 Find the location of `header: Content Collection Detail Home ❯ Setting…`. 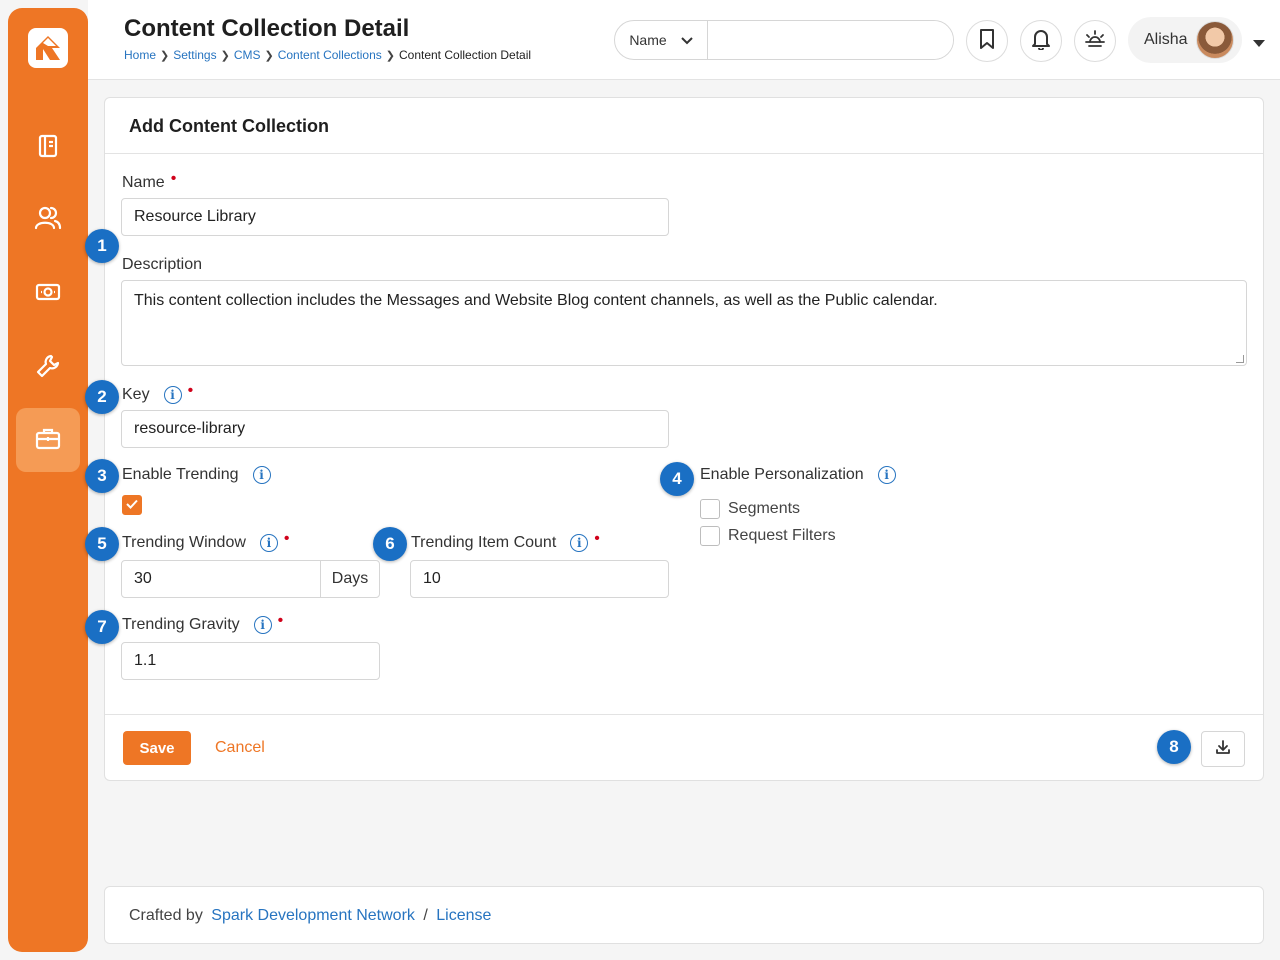

header: Content Collection Detail Home ❯ Setting… is located at coordinates (684, 40).